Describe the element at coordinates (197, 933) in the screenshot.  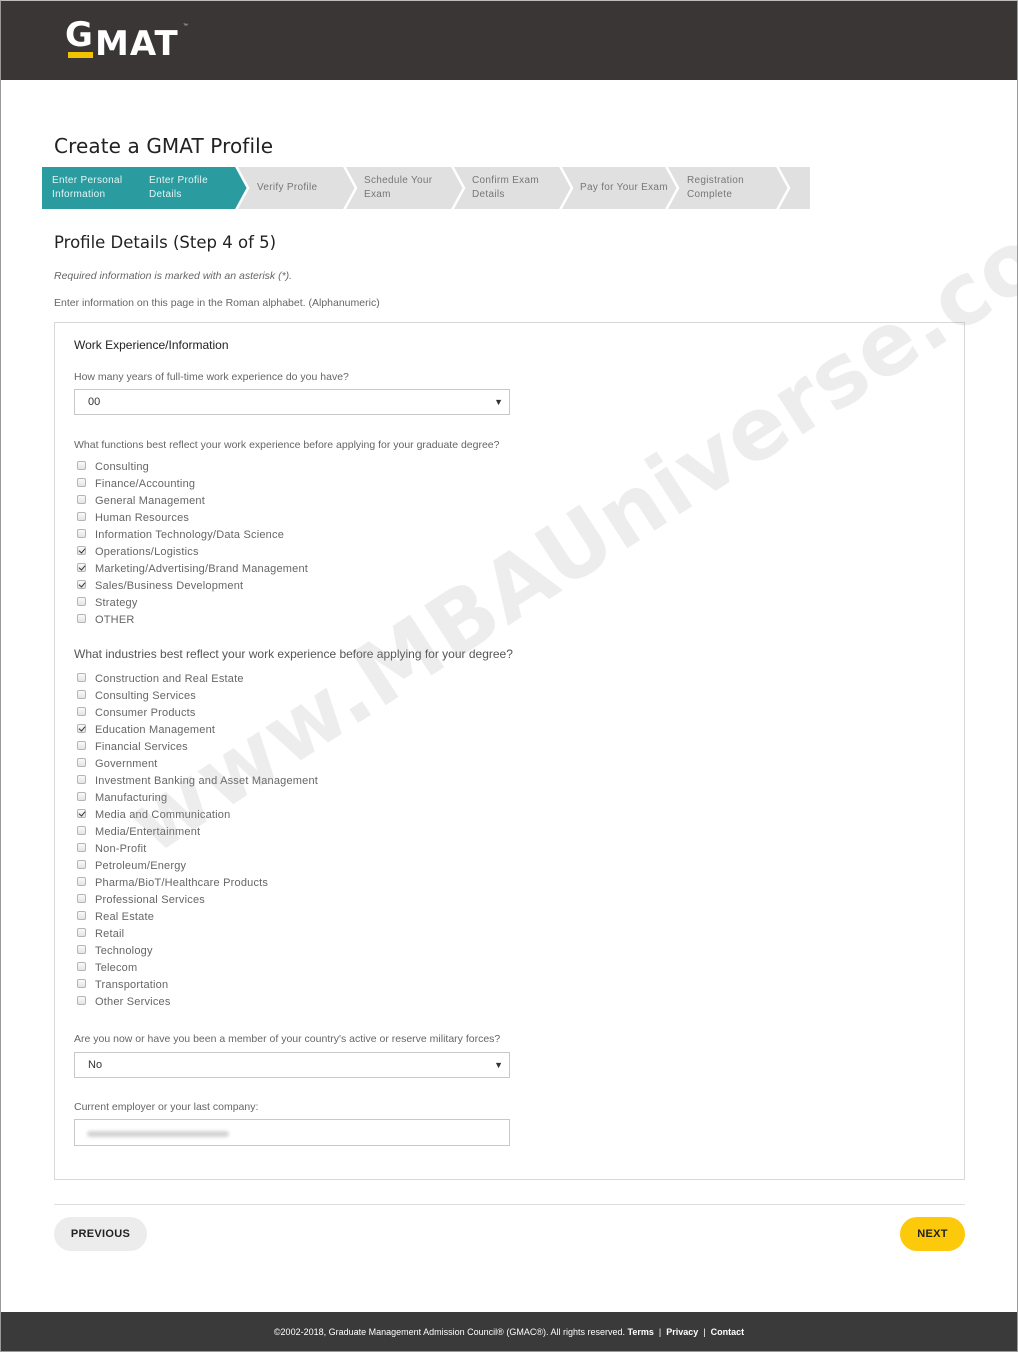
I see `industry-checkbox-item: Retail` at that location.